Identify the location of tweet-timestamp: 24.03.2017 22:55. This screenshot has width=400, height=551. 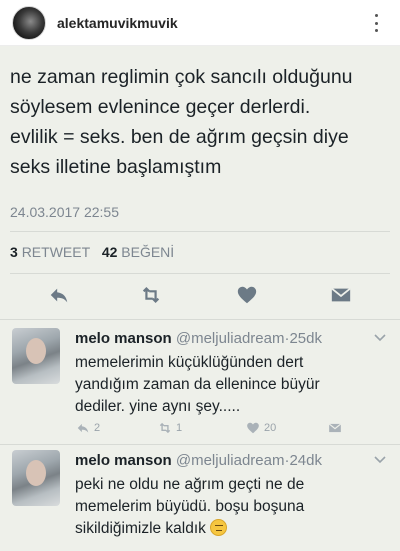
(64, 212).